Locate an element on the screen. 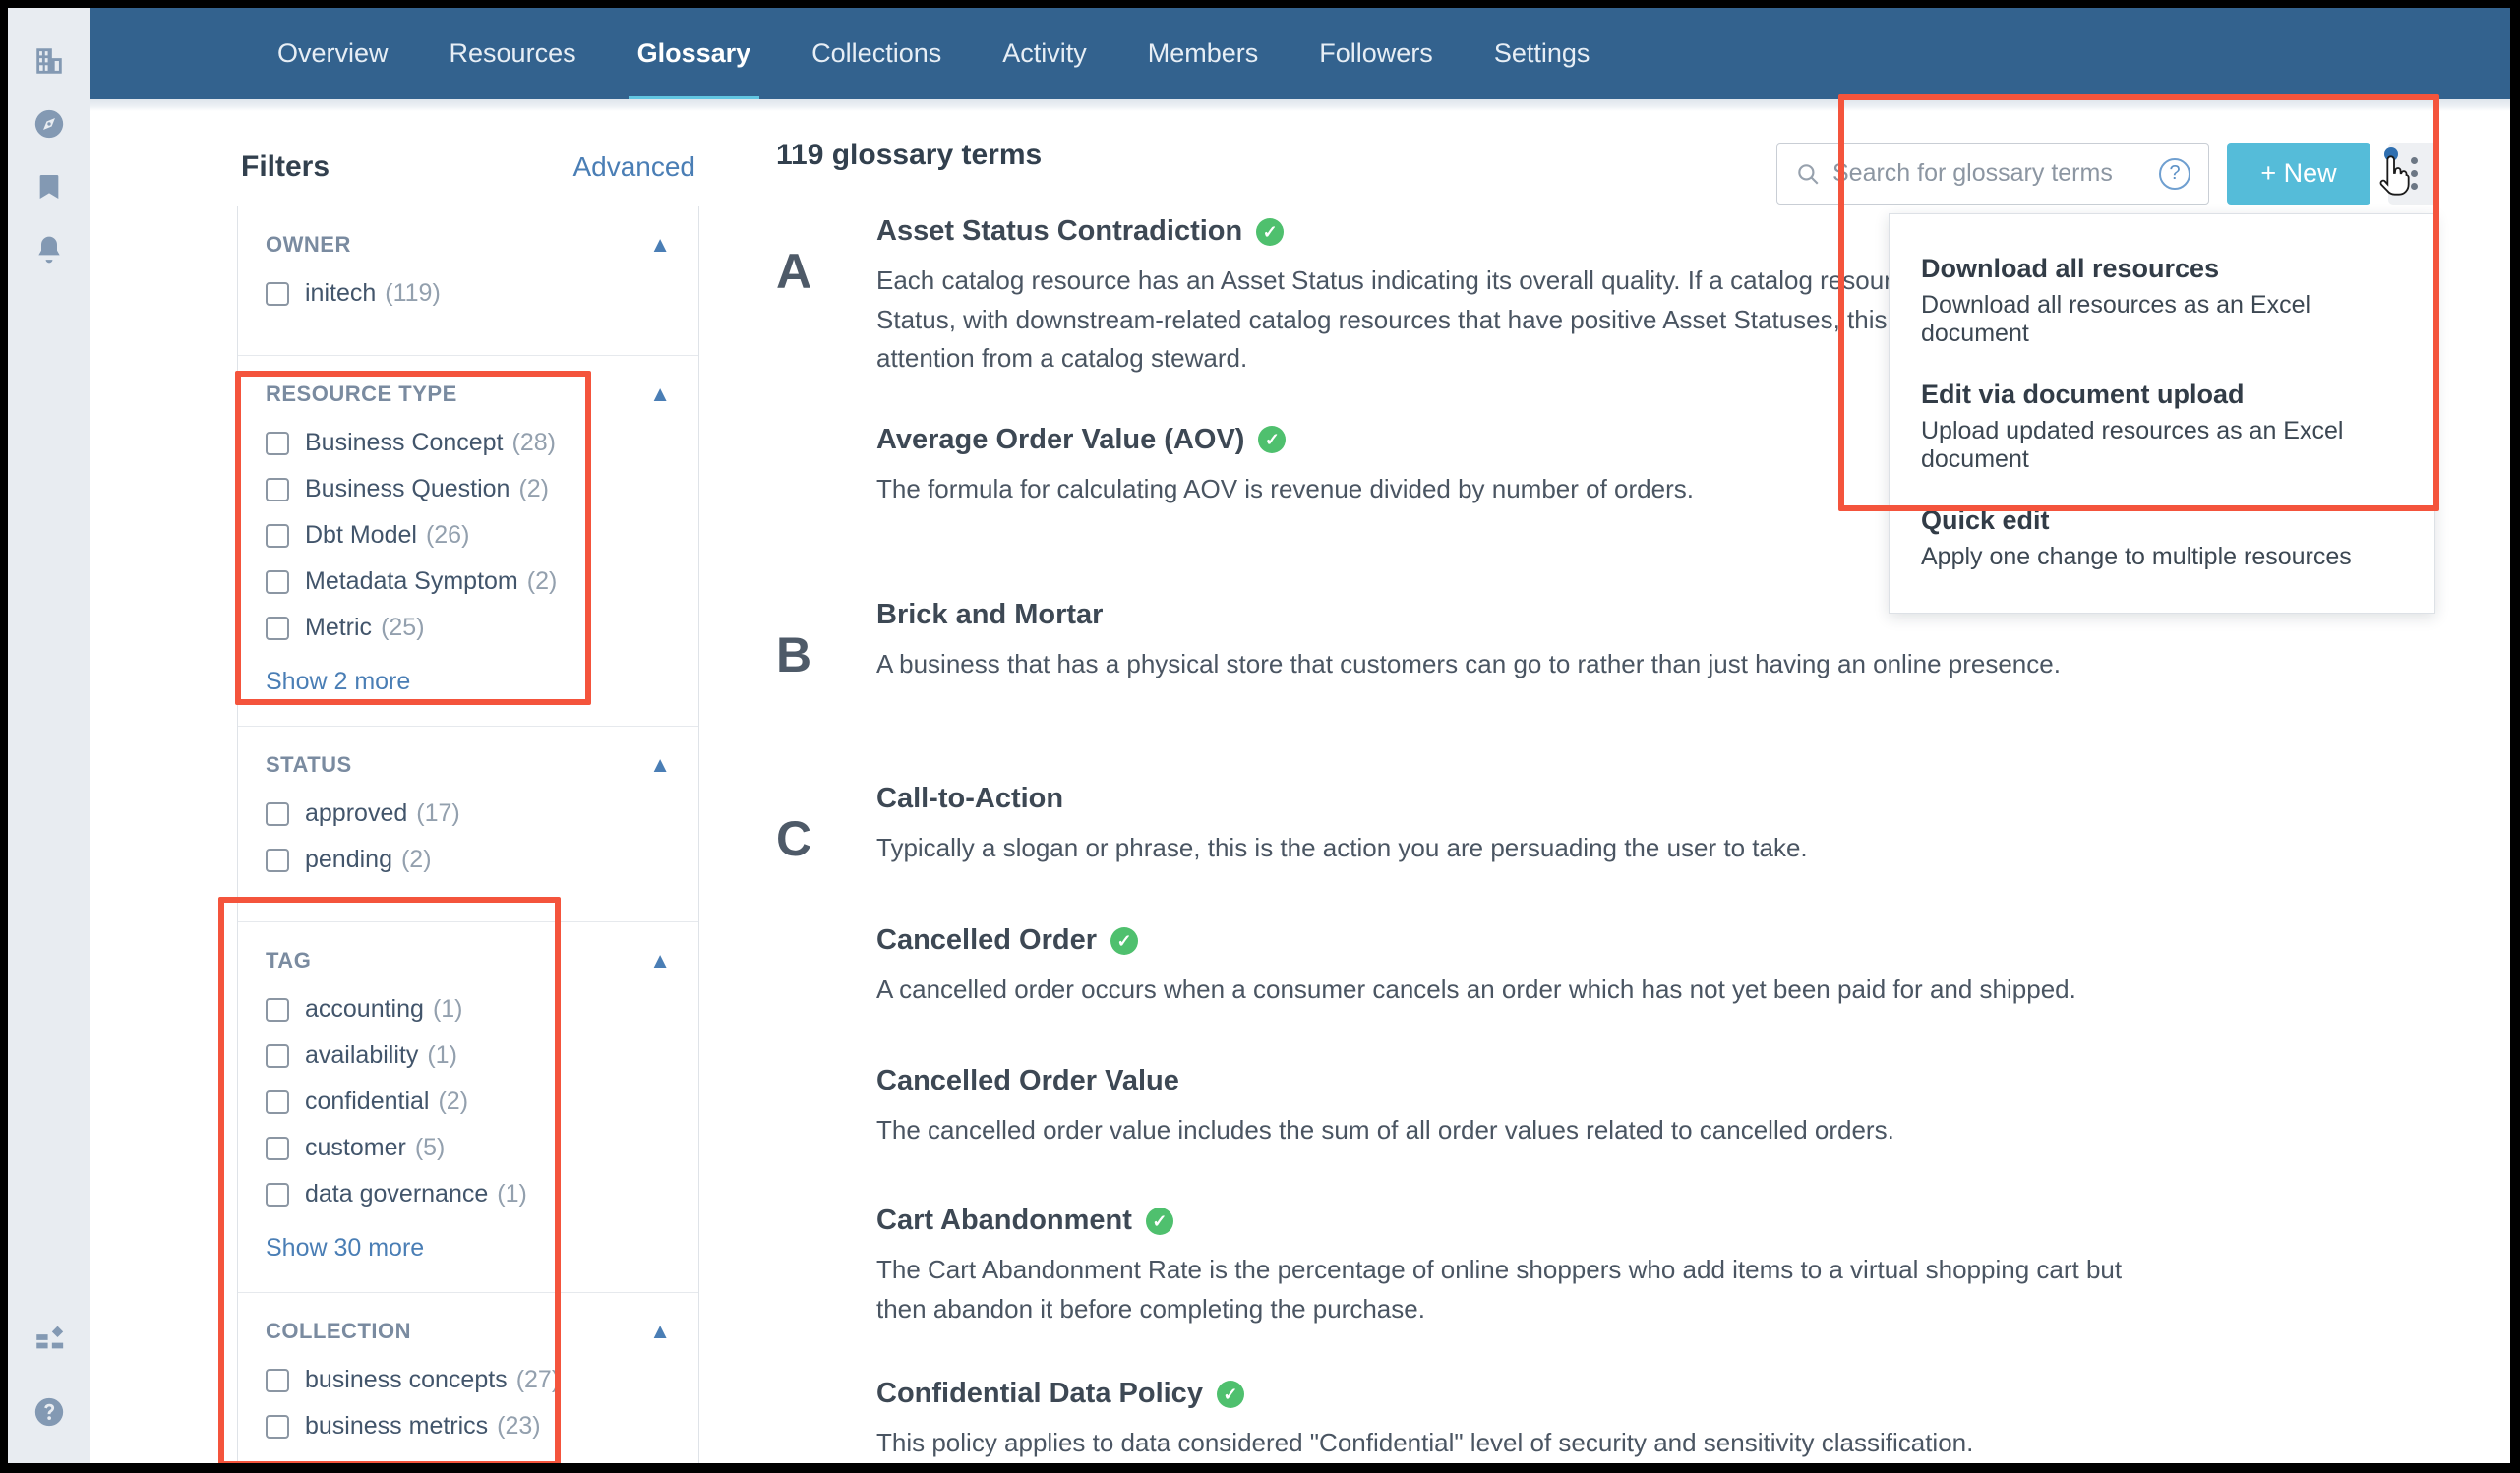  filter-group-header: COLLECTION ▲ is located at coordinates (468, 1332).